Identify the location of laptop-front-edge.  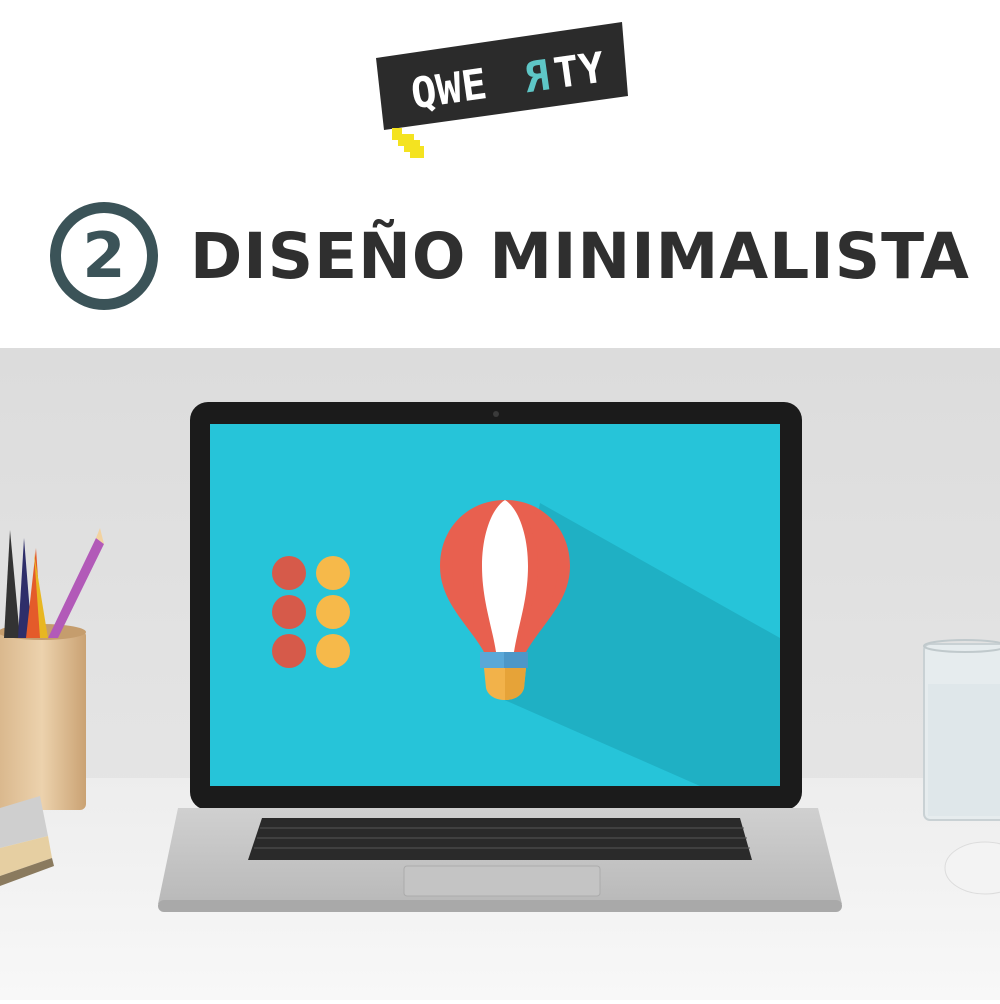
(500, 906).